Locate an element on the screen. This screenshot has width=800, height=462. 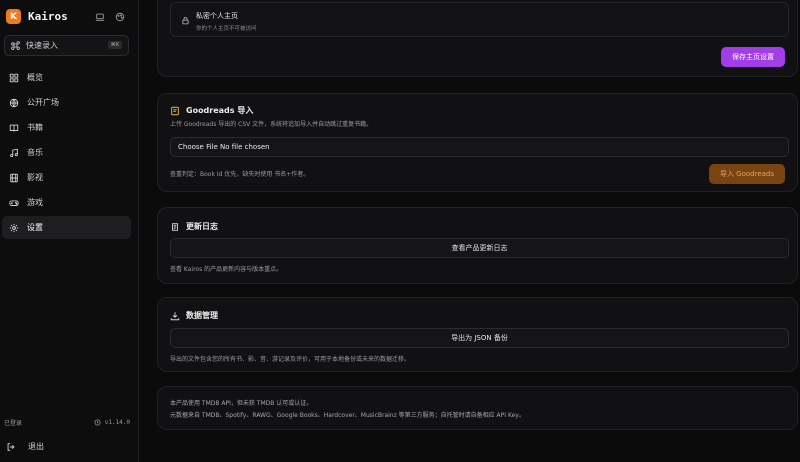
sidebar-item-label: 公开广场 is located at coordinates (43, 102).